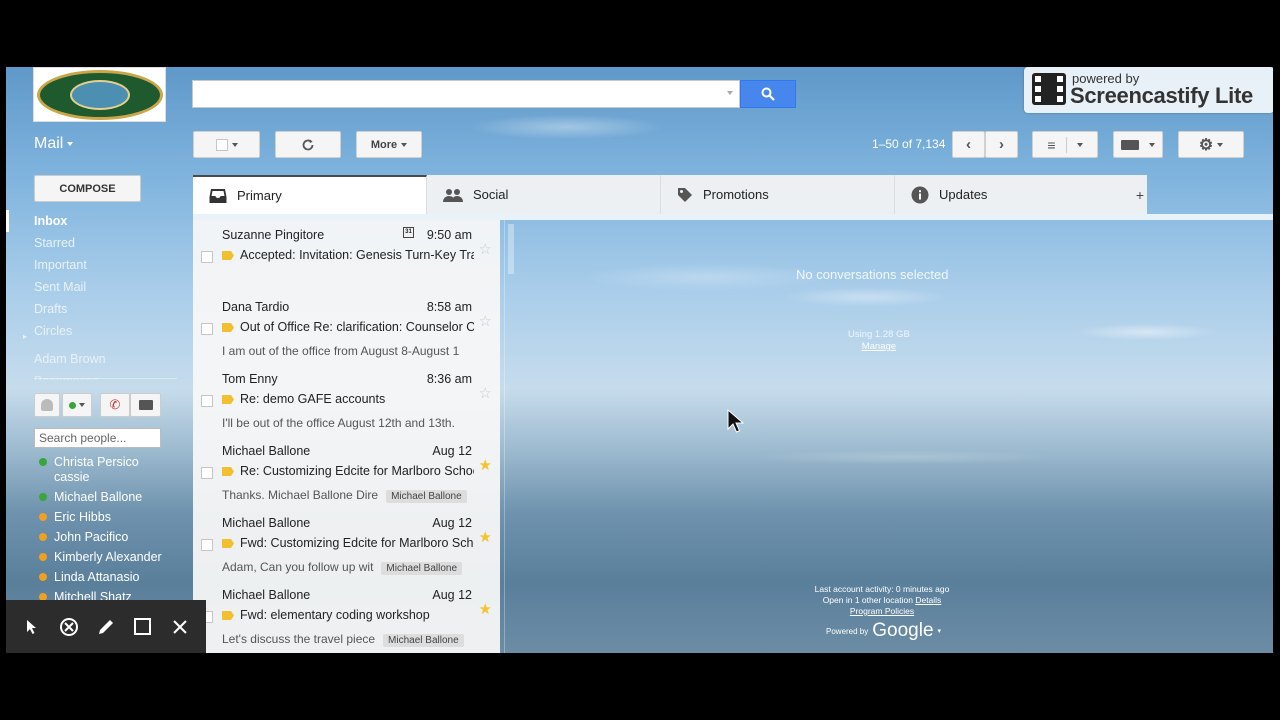 The width and height of the screenshot is (1280, 720). I want to click on pointer-tool-button, so click(32, 627).